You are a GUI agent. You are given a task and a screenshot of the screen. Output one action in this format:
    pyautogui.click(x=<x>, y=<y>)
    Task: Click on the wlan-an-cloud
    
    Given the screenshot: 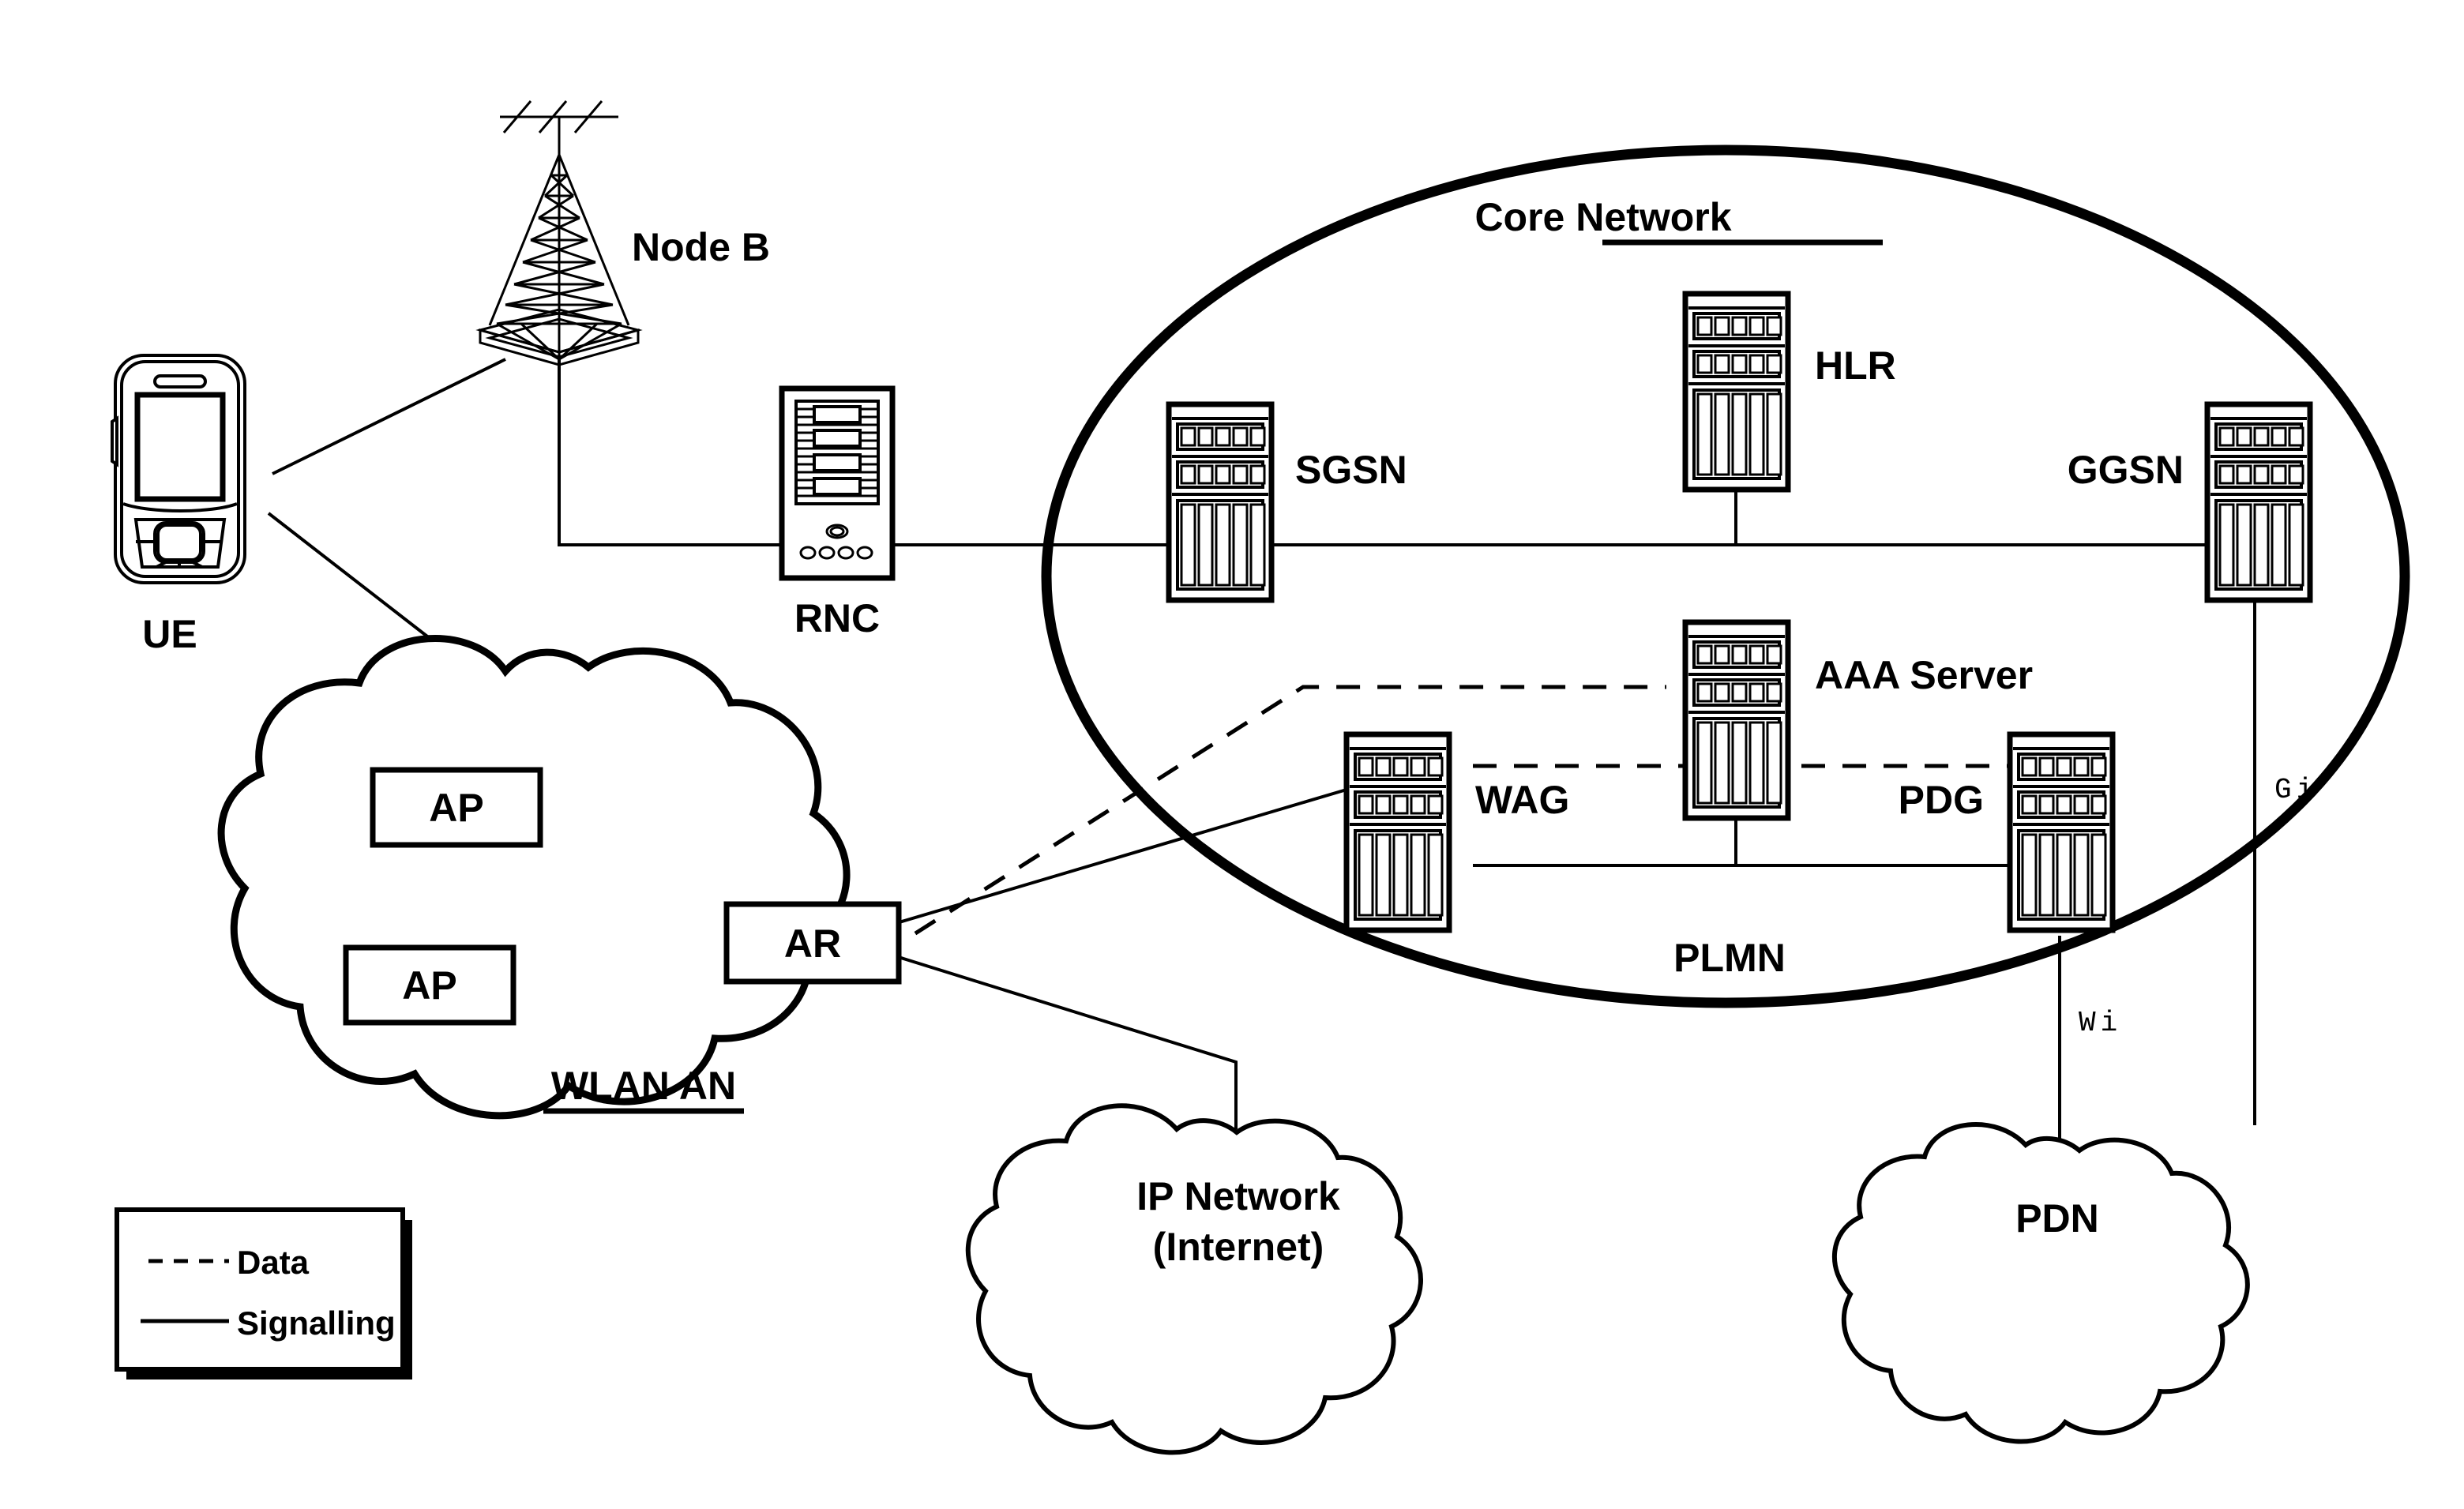 What is the action you would take?
    pyautogui.click(x=534, y=877)
    